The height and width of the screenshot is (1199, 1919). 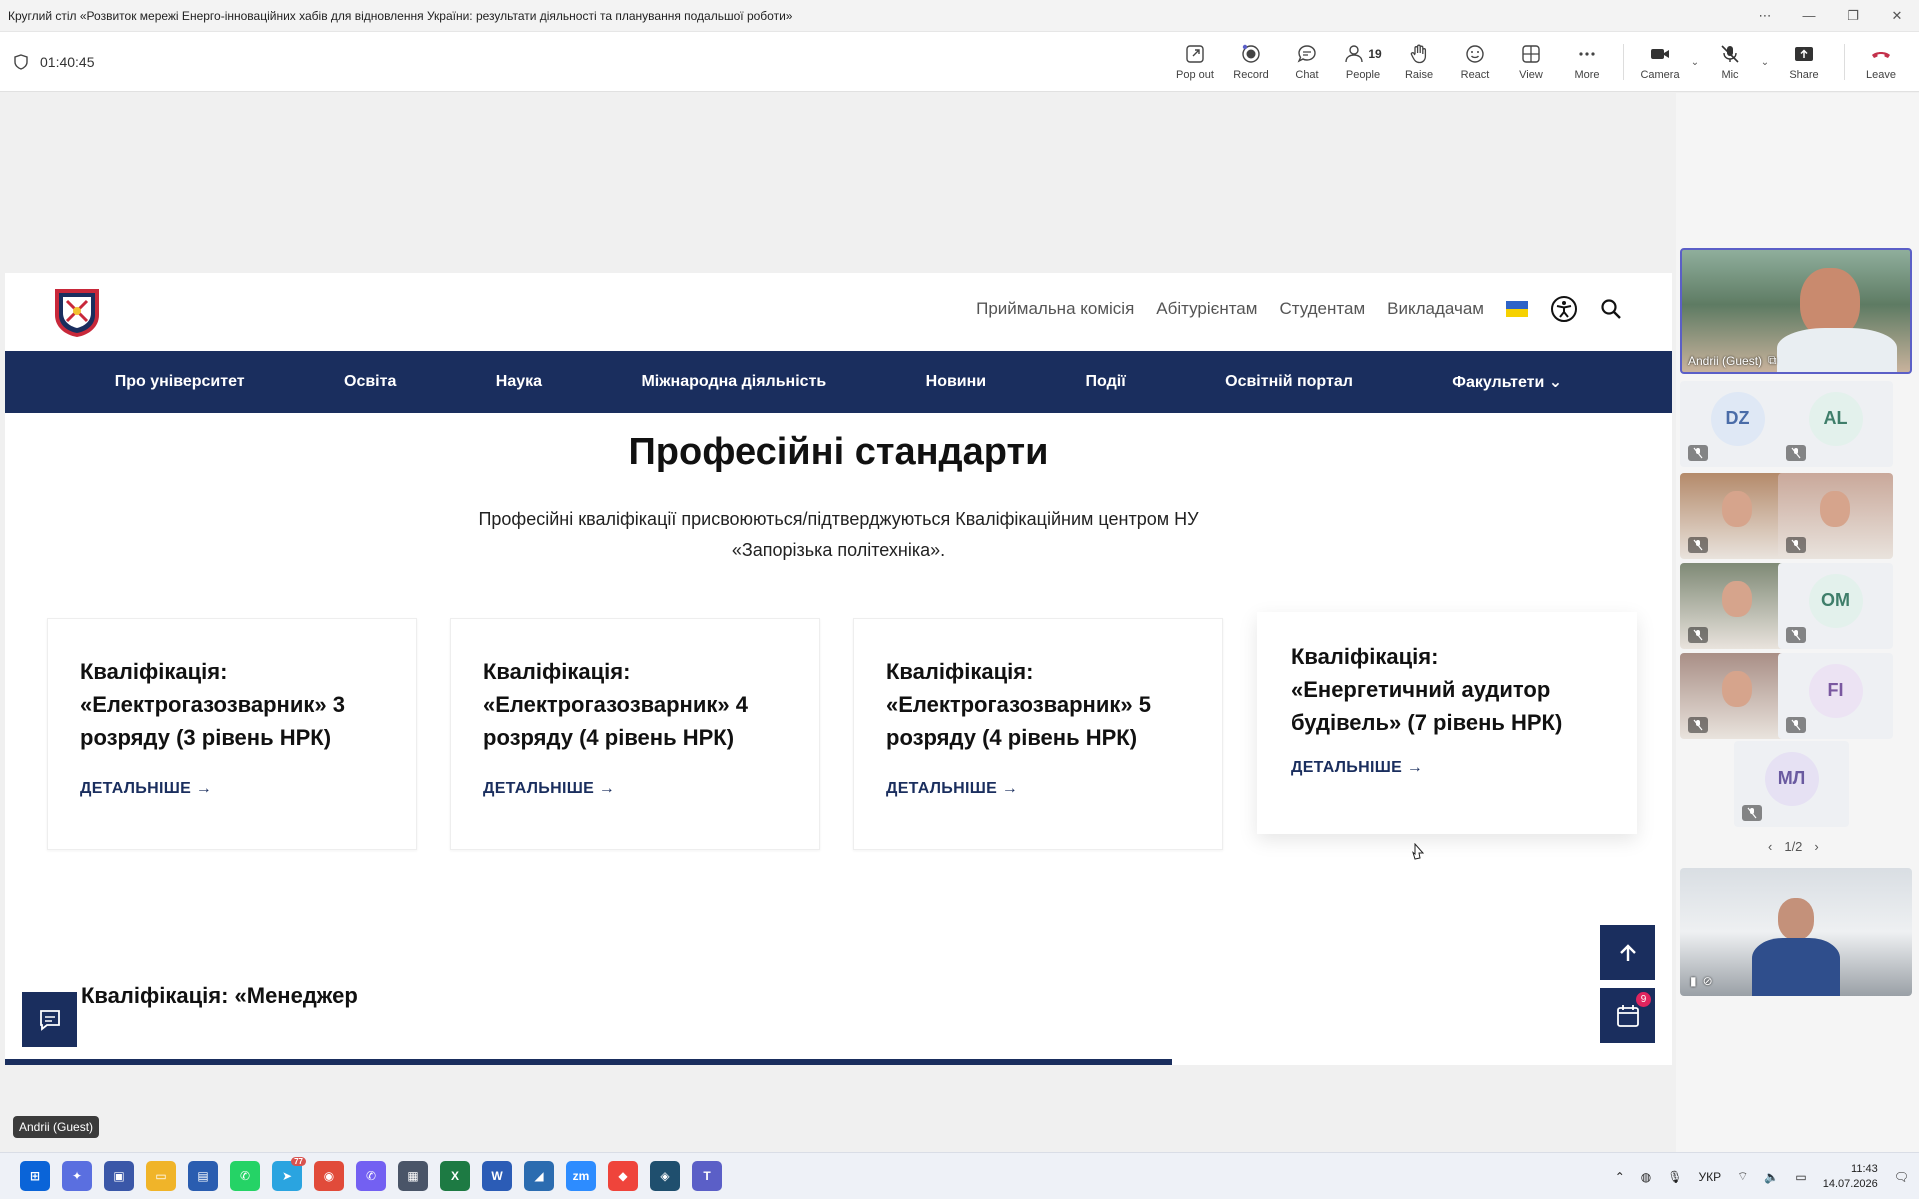 I want to click on app-icon: ▣, so click(x=119, y=1176).